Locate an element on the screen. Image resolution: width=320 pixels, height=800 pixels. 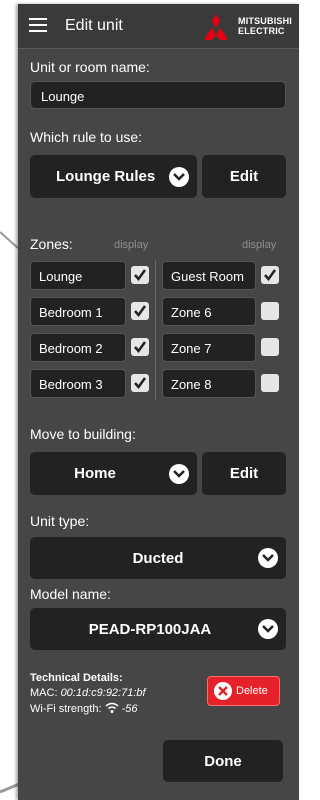
wifi-row: Wi-Fi strength: -56 is located at coordinates (84, 708).